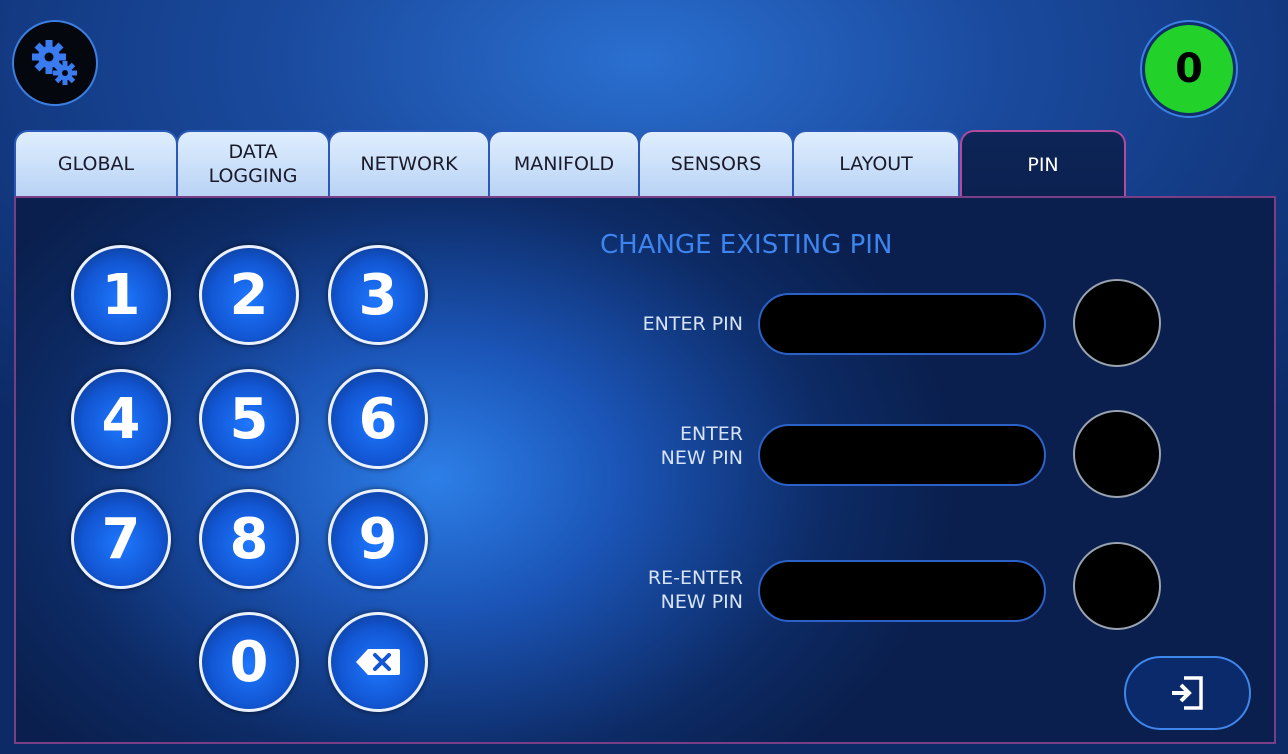  I want to click on tab-pin: PIN, so click(1043, 164).